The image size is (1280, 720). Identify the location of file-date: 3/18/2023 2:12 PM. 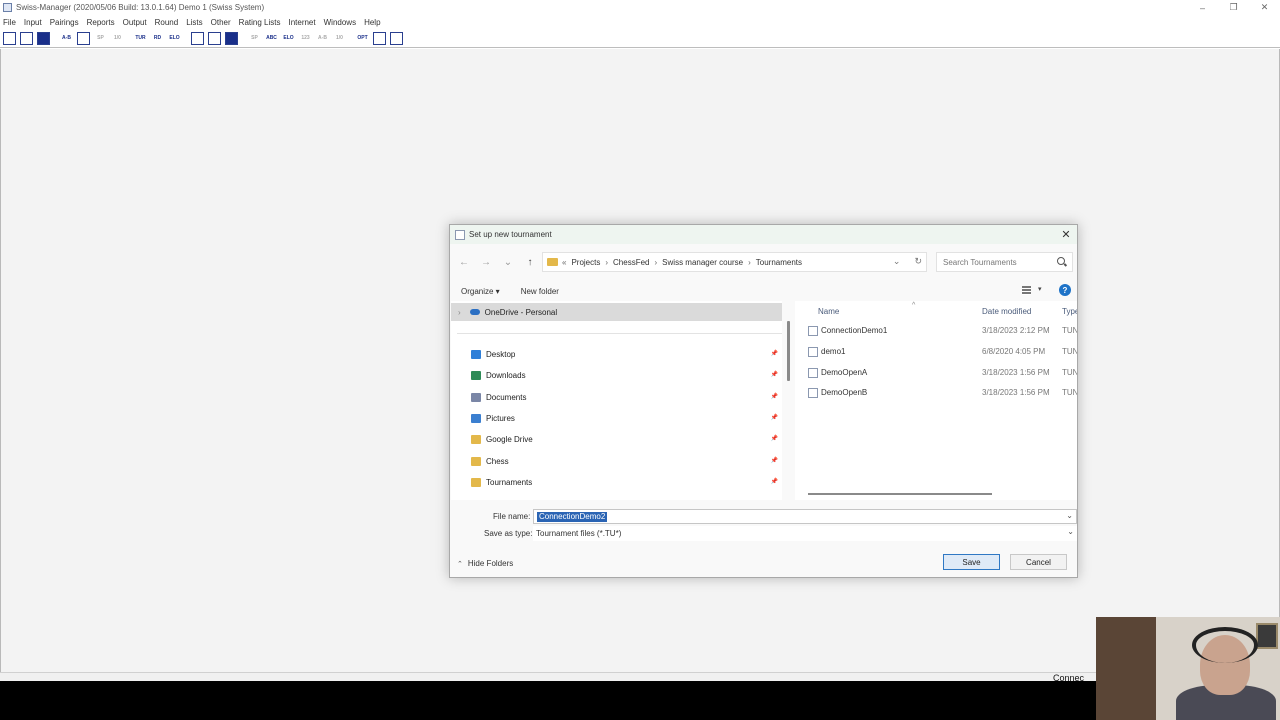
(1016, 330).